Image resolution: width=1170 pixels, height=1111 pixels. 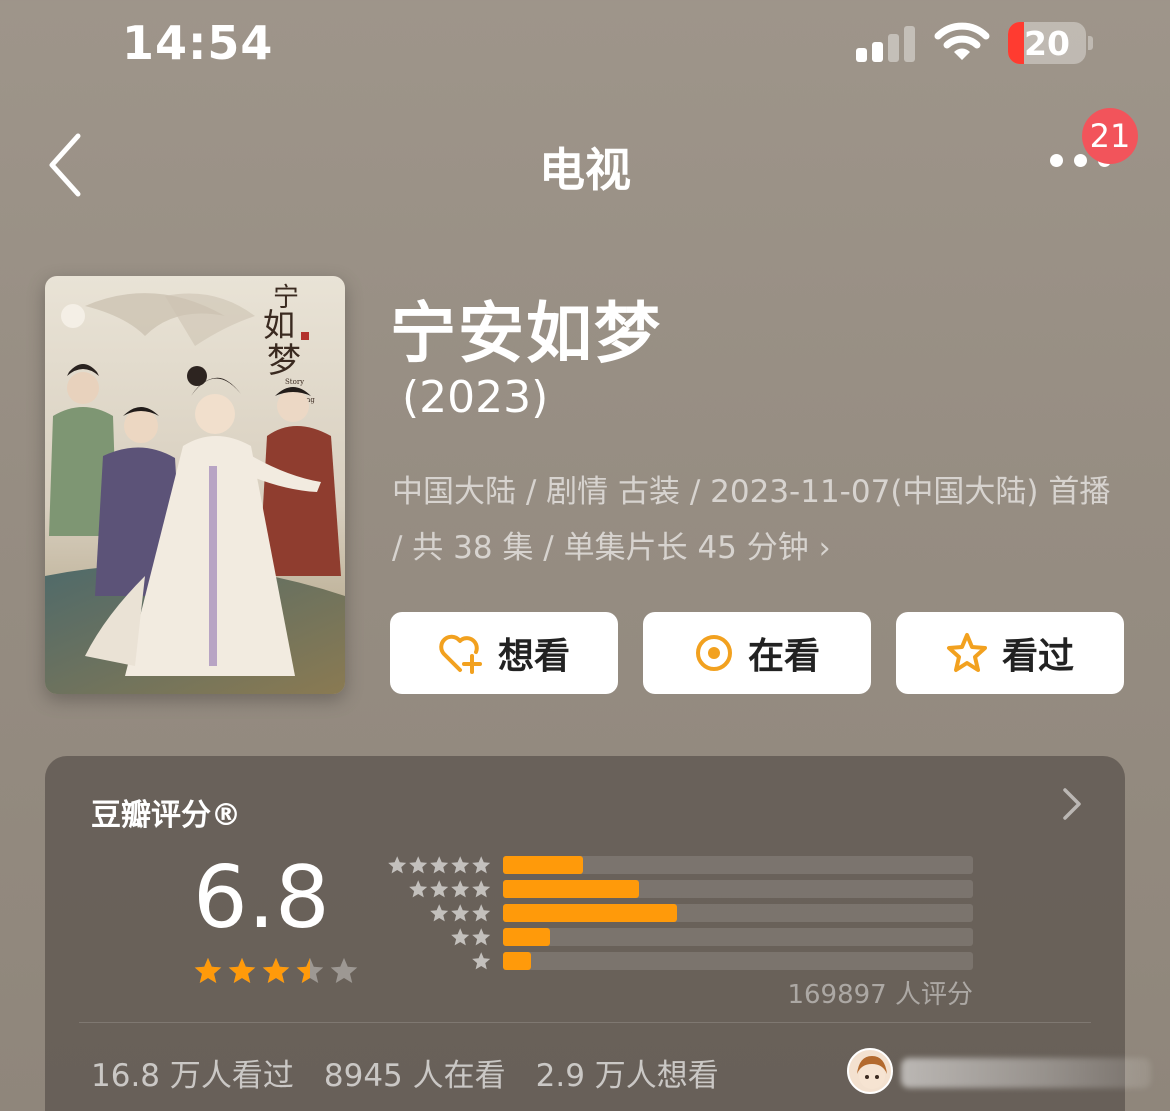 I want to click on rating-row-4-star, so click(x=678, y=890).